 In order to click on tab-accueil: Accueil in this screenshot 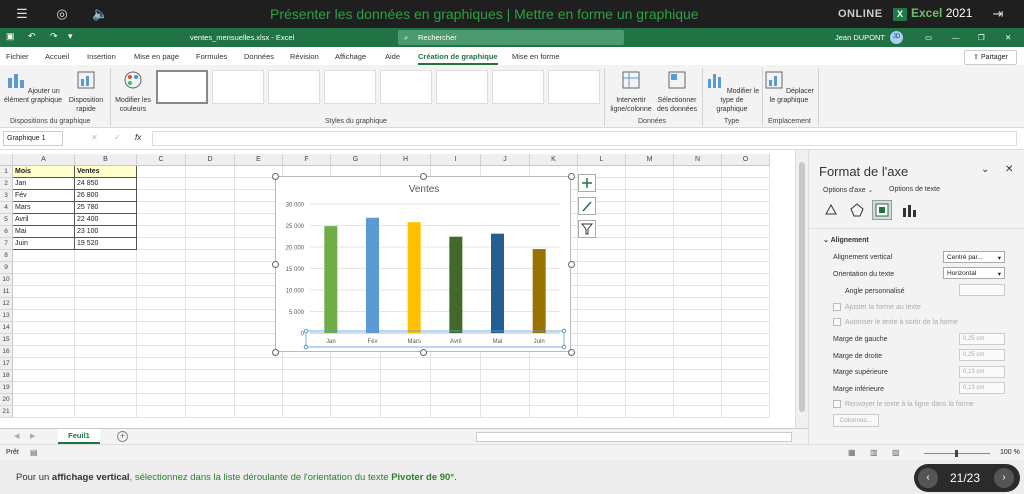, I will do `click(57, 56)`.